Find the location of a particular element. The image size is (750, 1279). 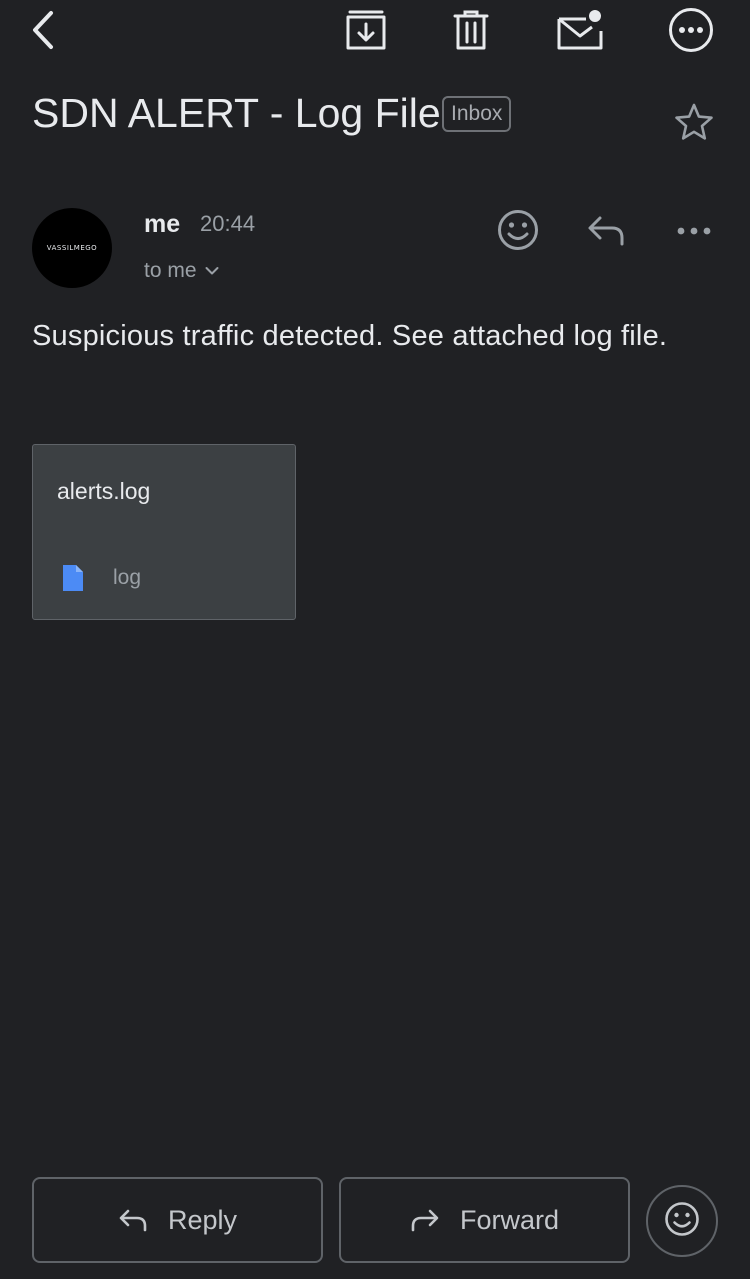

reply-button is located at coordinates (606, 232).